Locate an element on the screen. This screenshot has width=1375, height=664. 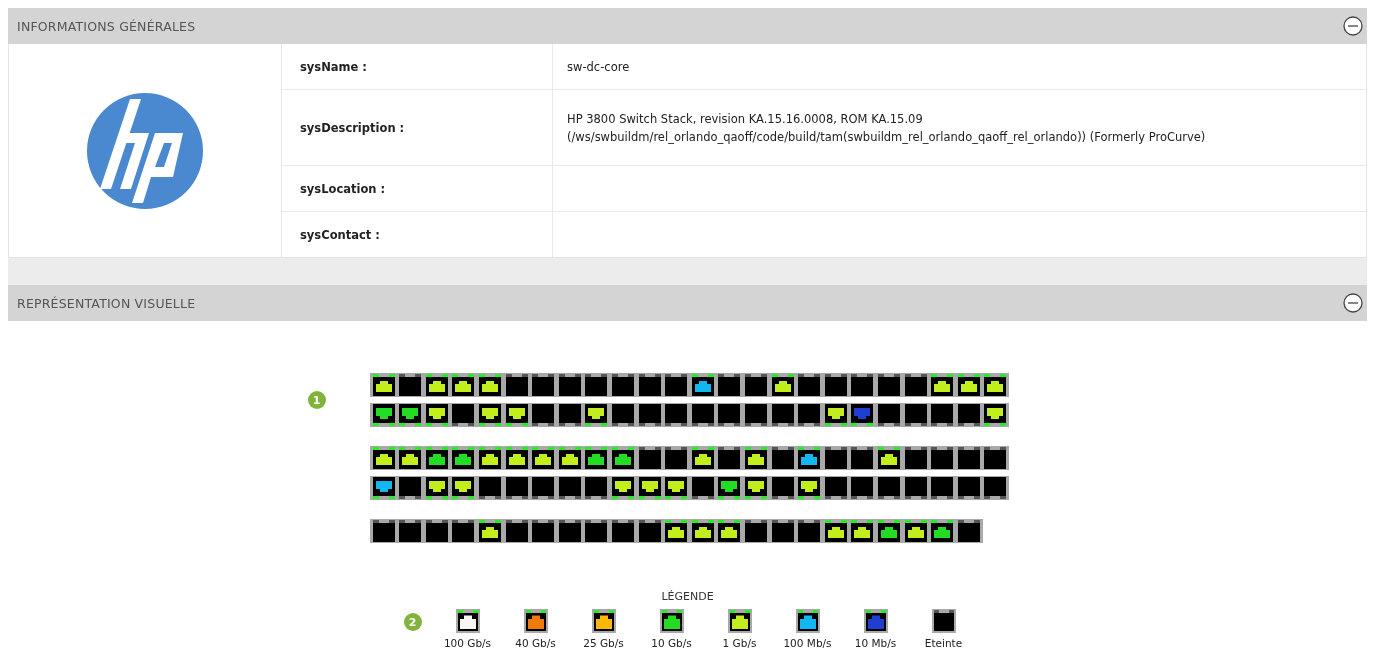
legend-label: Eteinte is located at coordinates (943, 643).